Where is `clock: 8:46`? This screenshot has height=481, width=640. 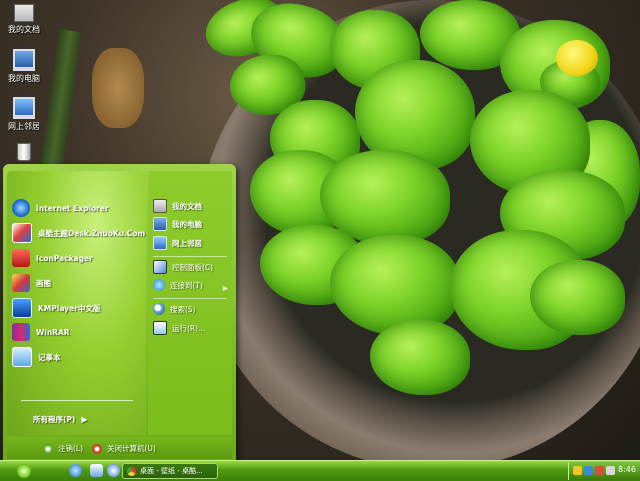
clock: 8:46 is located at coordinates (627, 470).